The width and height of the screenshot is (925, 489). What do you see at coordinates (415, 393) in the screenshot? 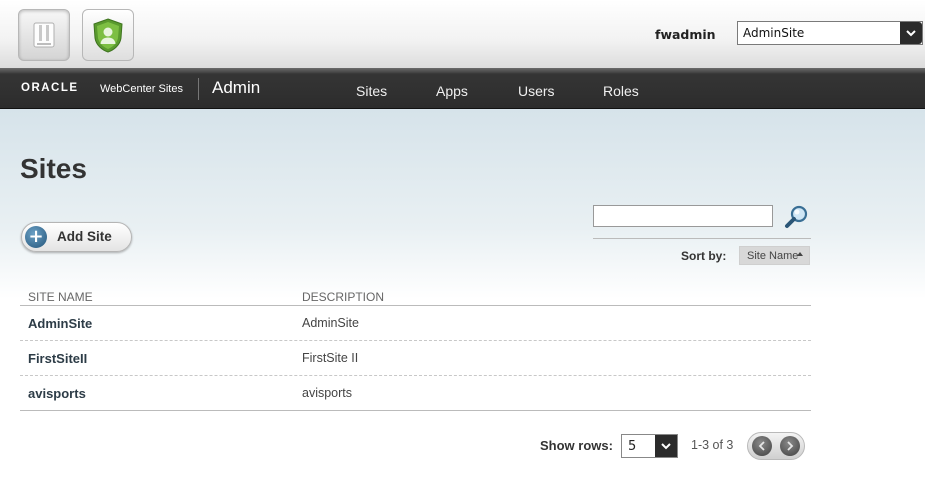
I see `table-row: avisports avisports` at bounding box center [415, 393].